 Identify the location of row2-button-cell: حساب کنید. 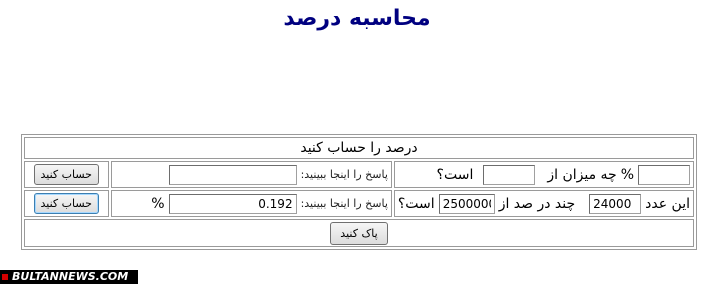
(66, 203).